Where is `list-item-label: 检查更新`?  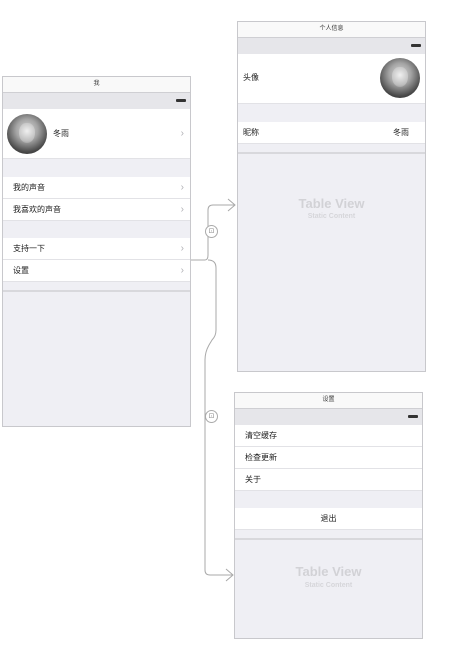 list-item-label: 检查更新 is located at coordinates (261, 457).